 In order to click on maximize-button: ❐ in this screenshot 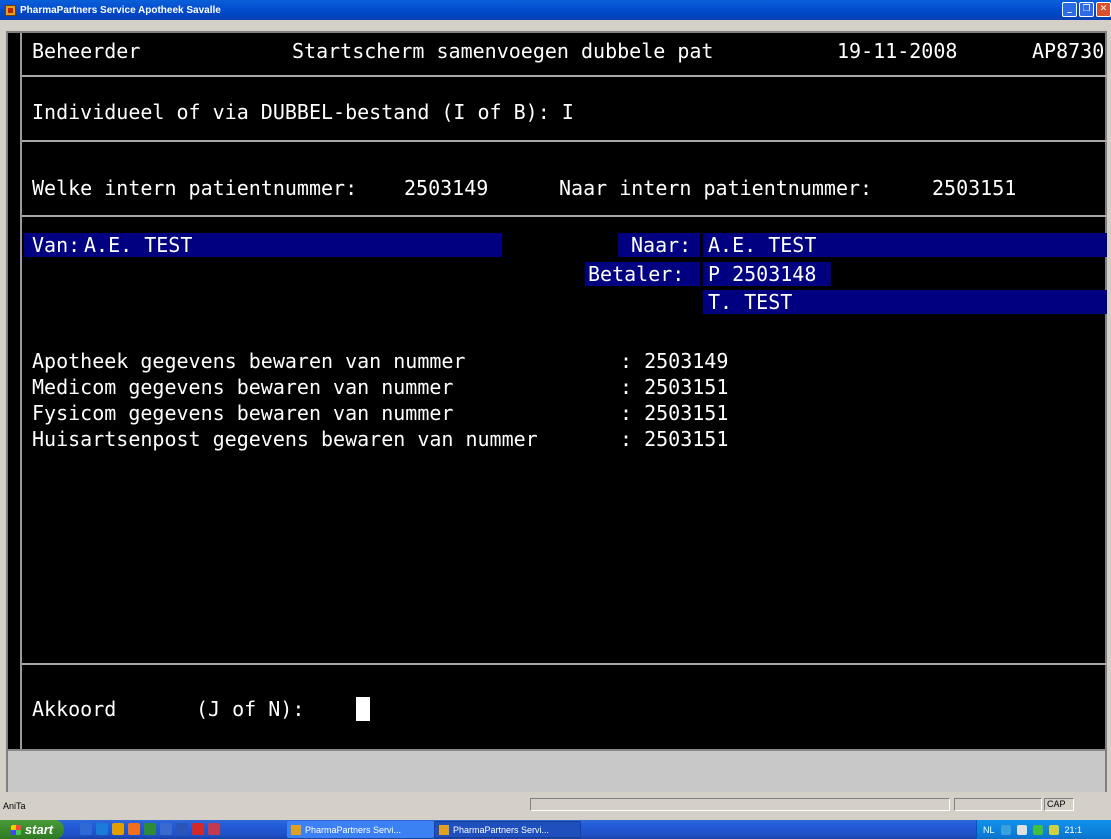, I will do `click(1086, 9)`.